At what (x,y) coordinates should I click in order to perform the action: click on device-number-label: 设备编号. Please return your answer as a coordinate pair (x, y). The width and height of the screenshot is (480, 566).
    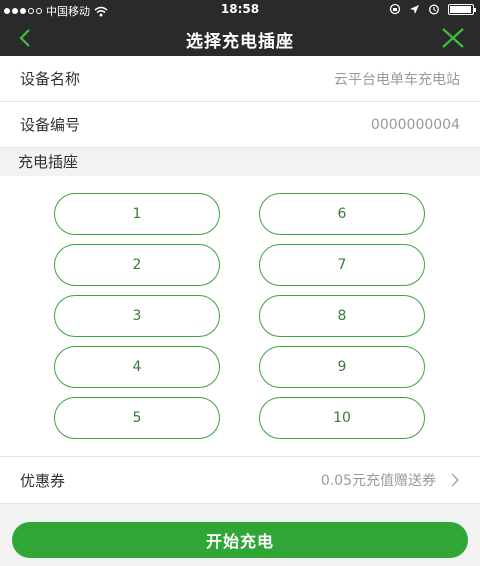
    Looking at the image, I should click on (50, 125).